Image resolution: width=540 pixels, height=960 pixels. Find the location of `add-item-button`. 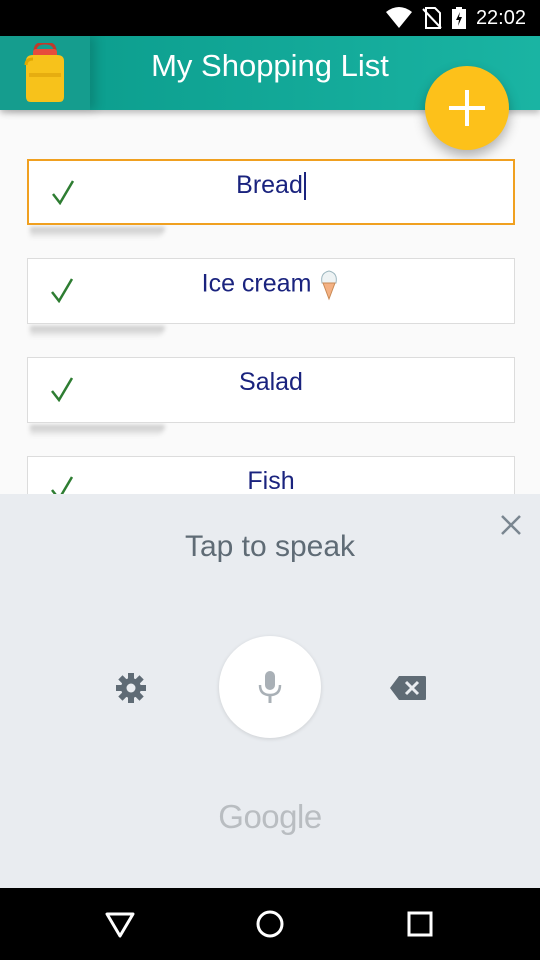

add-item-button is located at coordinates (467, 108).